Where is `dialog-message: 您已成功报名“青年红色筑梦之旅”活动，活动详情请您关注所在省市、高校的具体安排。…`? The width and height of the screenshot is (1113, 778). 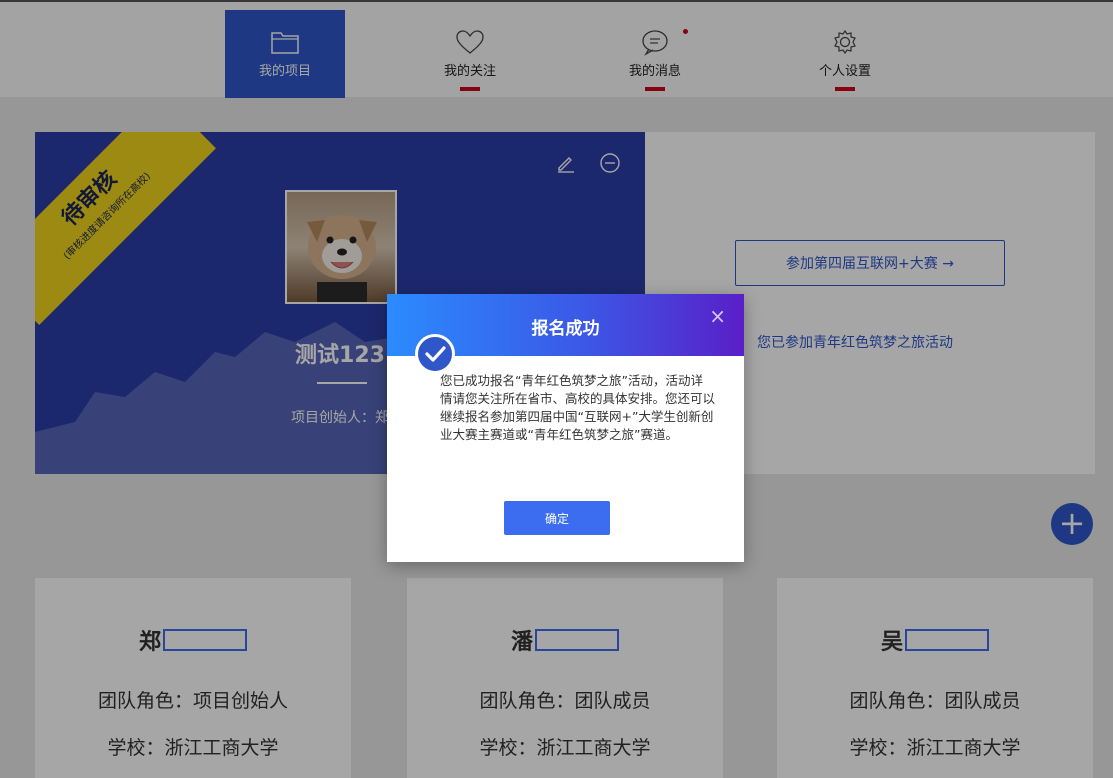 dialog-message: 您已成功报名“青年红色筑梦之旅”活动，活动详情请您关注所在省市、高校的具体安排。… is located at coordinates (578, 407).